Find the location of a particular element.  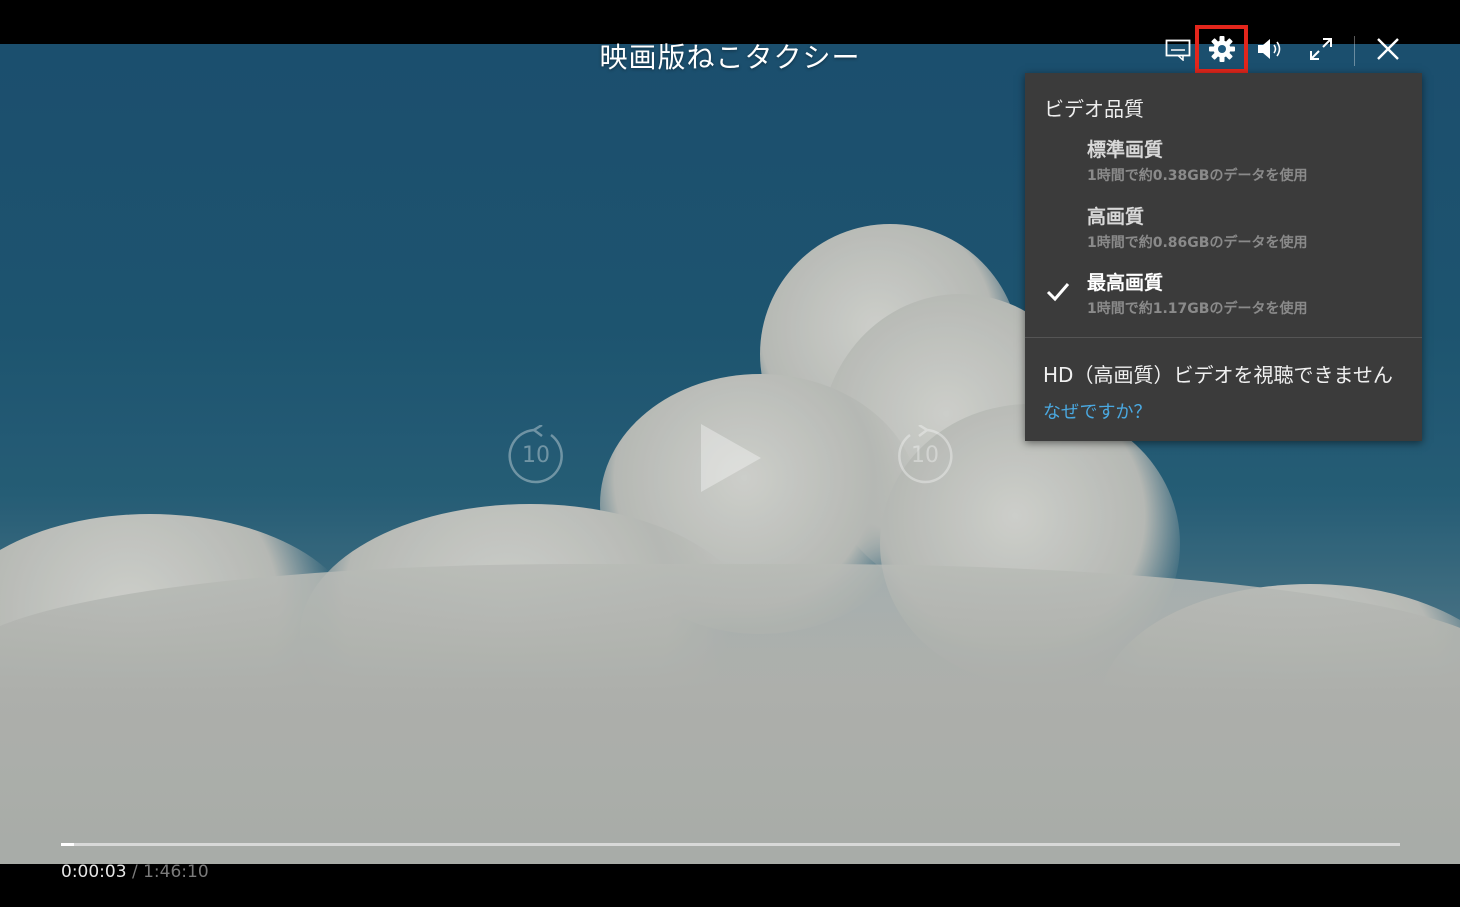

subtitles-icon is located at coordinates (1178, 50).